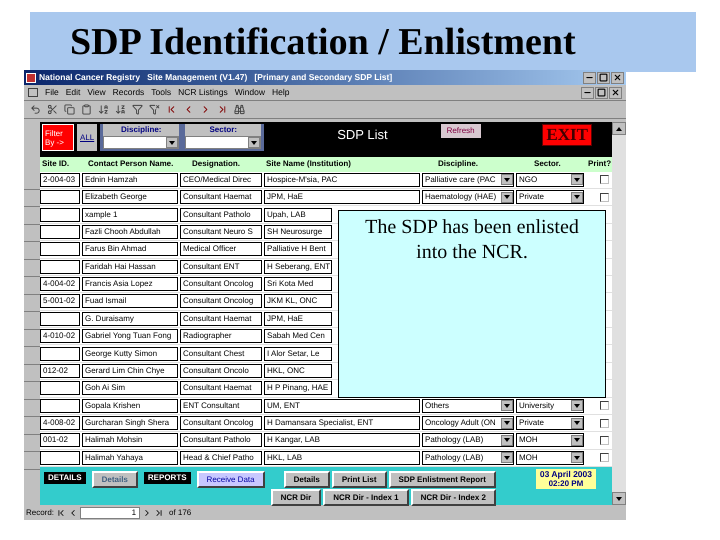 The width and height of the screenshot is (720, 540). What do you see at coordinates (130, 388) in the screenshot?
I see `contact-name-cell: Goh Ai Sim` at bounding box center [130, 388].